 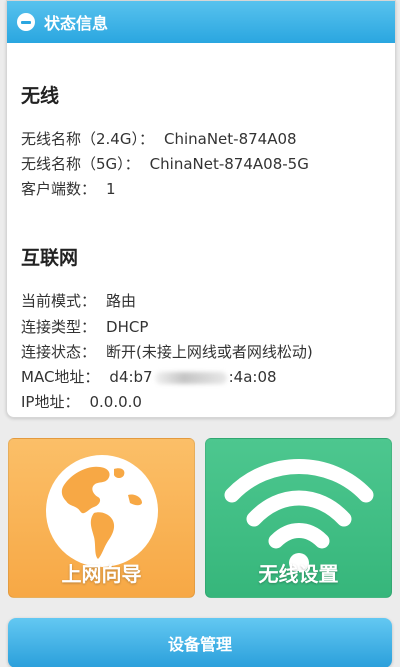 I want to click on device-management-button: 设备管理, so click(x=200, y=642).